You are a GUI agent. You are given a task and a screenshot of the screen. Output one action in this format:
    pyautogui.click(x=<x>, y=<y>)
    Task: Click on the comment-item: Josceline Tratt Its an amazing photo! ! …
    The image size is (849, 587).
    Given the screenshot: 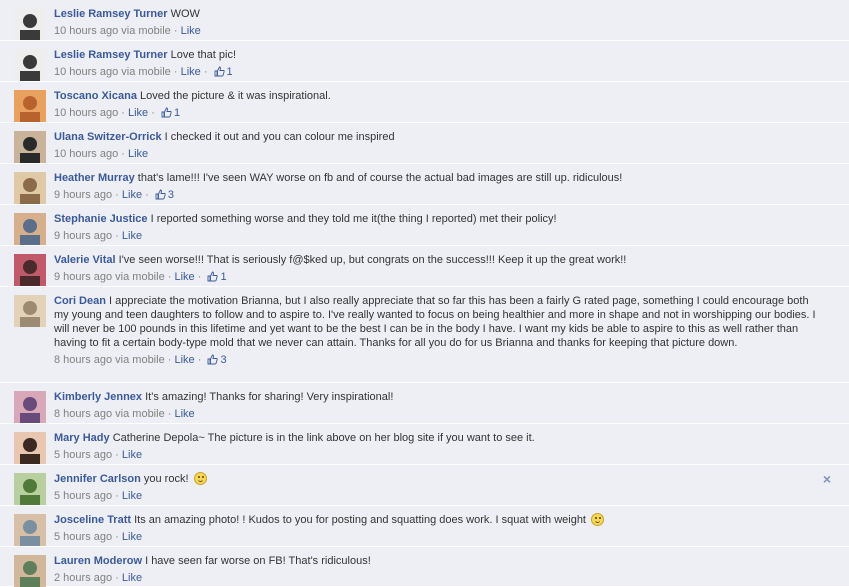 What is the action you would take?
    pyautogui.click(x=424, y=526)
    